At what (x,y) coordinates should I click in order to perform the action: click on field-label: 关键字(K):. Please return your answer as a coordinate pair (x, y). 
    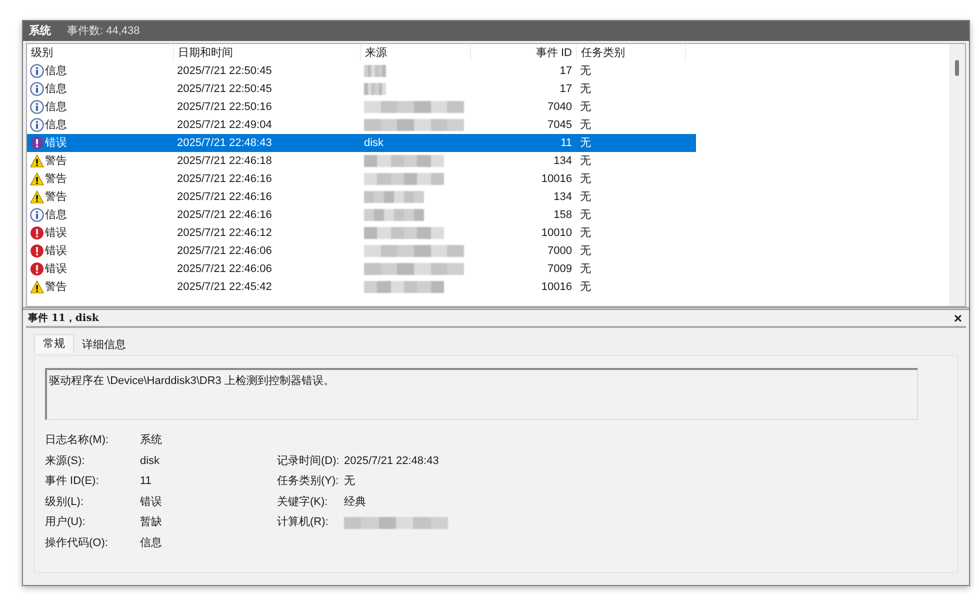
    Looking at the image, I should click on (303, 502).